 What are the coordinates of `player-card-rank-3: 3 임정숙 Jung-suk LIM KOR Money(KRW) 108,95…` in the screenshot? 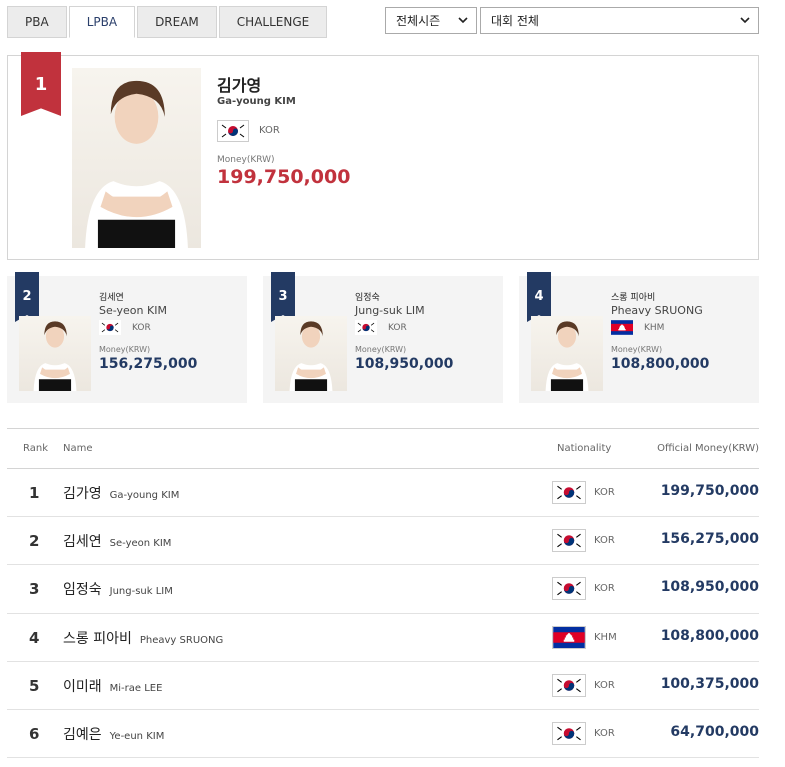 It's located at (383, 337).